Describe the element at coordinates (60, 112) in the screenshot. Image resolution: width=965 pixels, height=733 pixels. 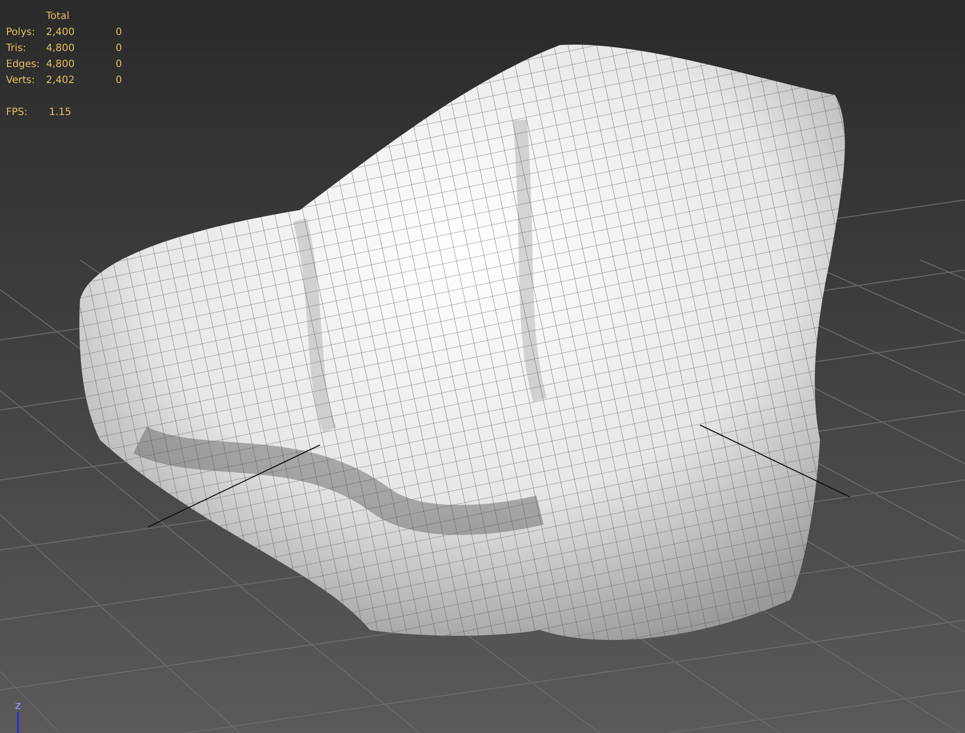
I see `fps-value: 1.15` at that location.